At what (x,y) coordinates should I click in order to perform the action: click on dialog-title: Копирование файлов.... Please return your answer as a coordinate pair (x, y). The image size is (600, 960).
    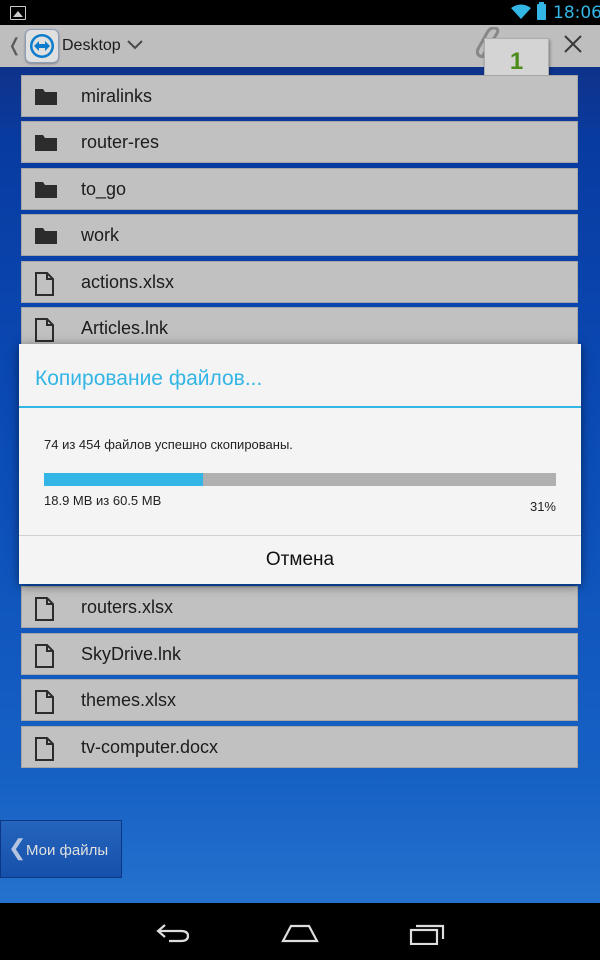
    Looking at the image, I should click on (149, 378).